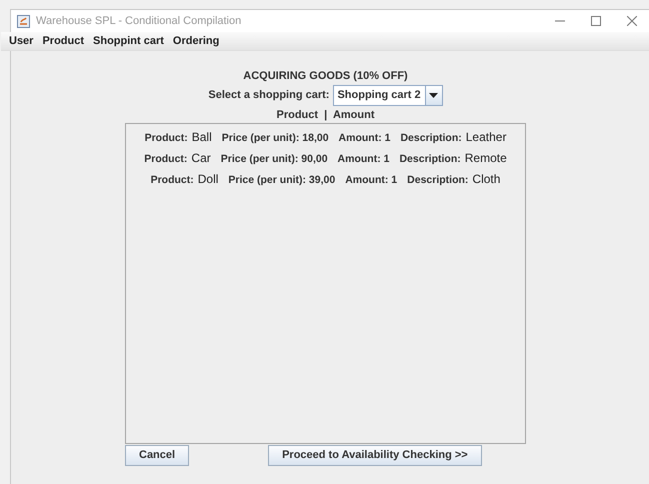  What do you see at coordinates (325, 116) in the screenshot?
I see `list-header: Product | Amount` at bounding box center [325, 116].